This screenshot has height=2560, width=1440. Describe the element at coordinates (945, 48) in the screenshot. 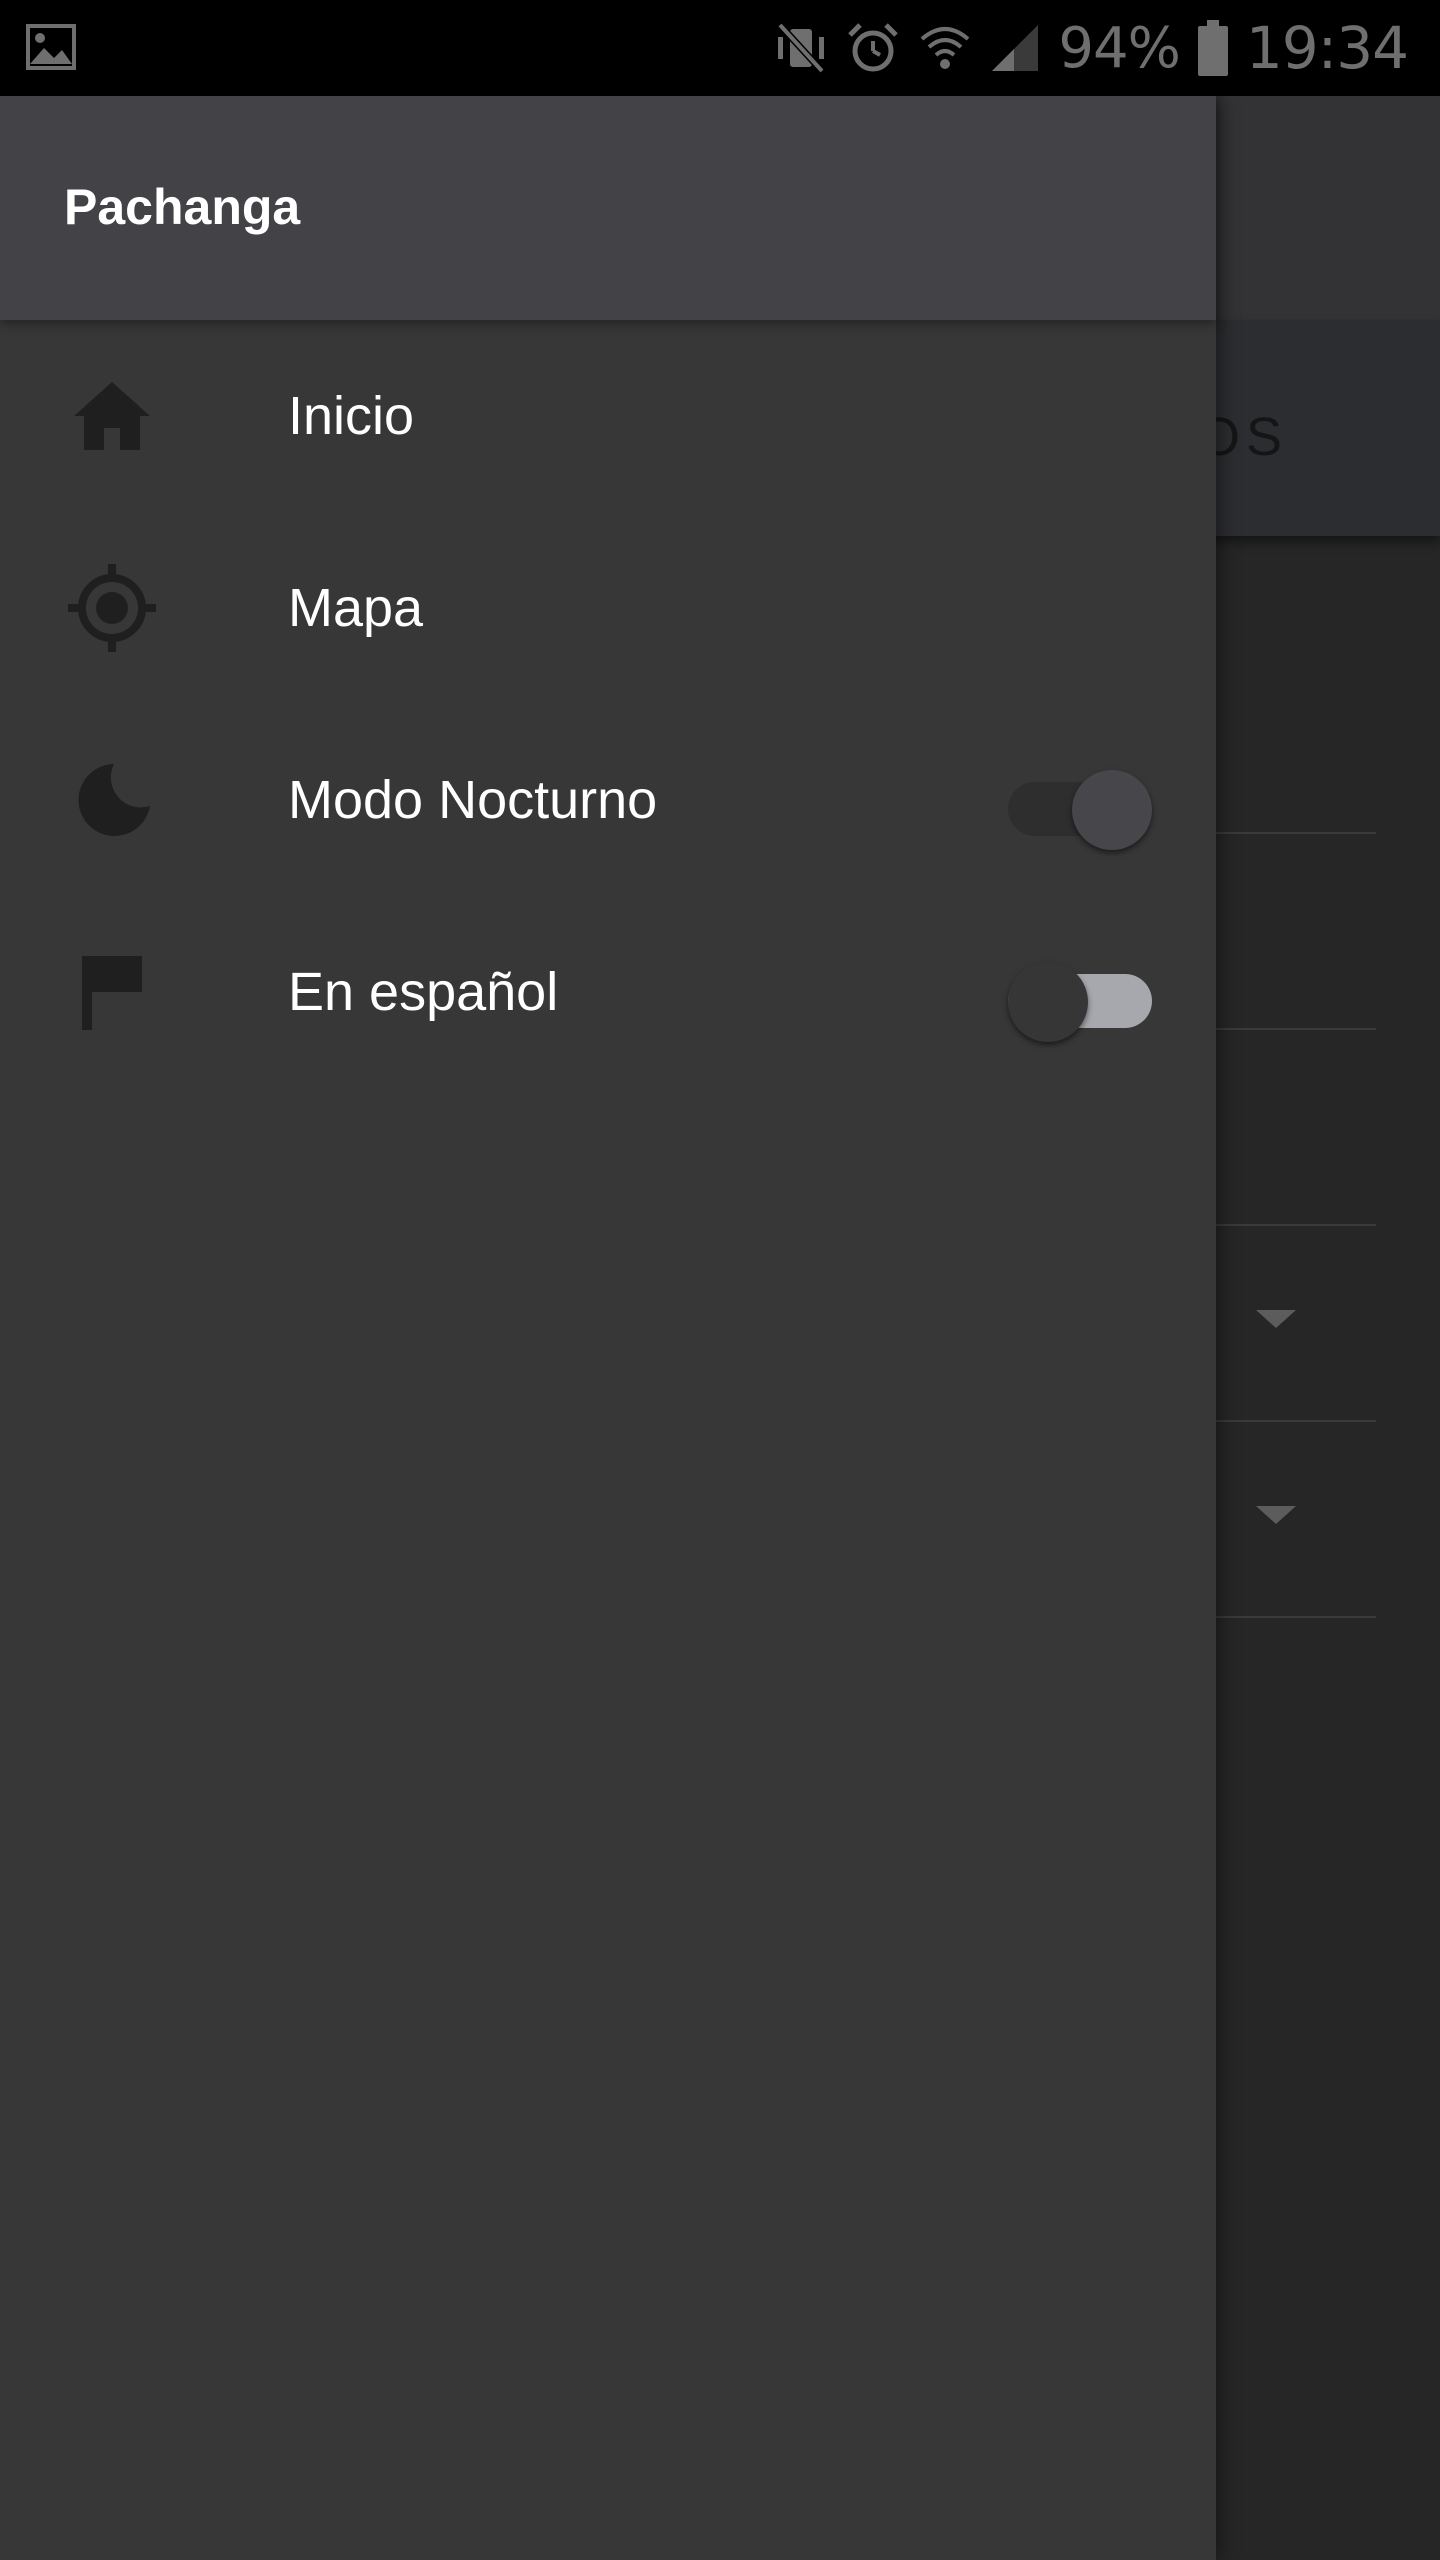

I see `wifi-icon` at that location.